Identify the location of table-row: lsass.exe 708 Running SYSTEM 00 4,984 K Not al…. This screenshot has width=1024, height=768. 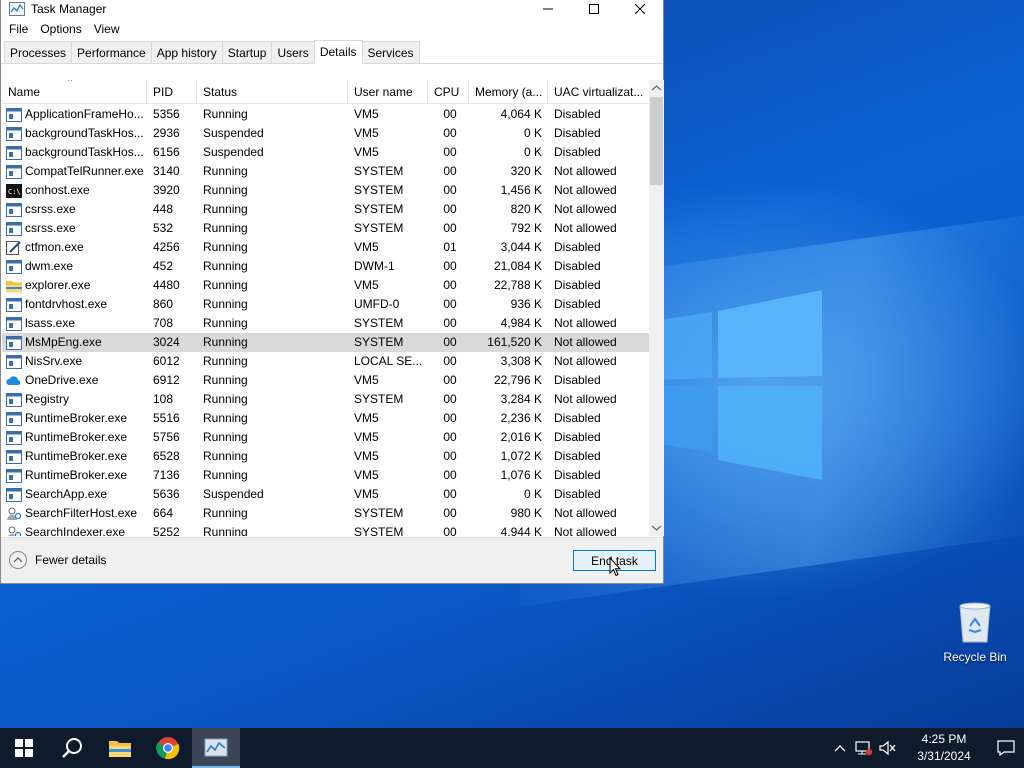
(325, 323).